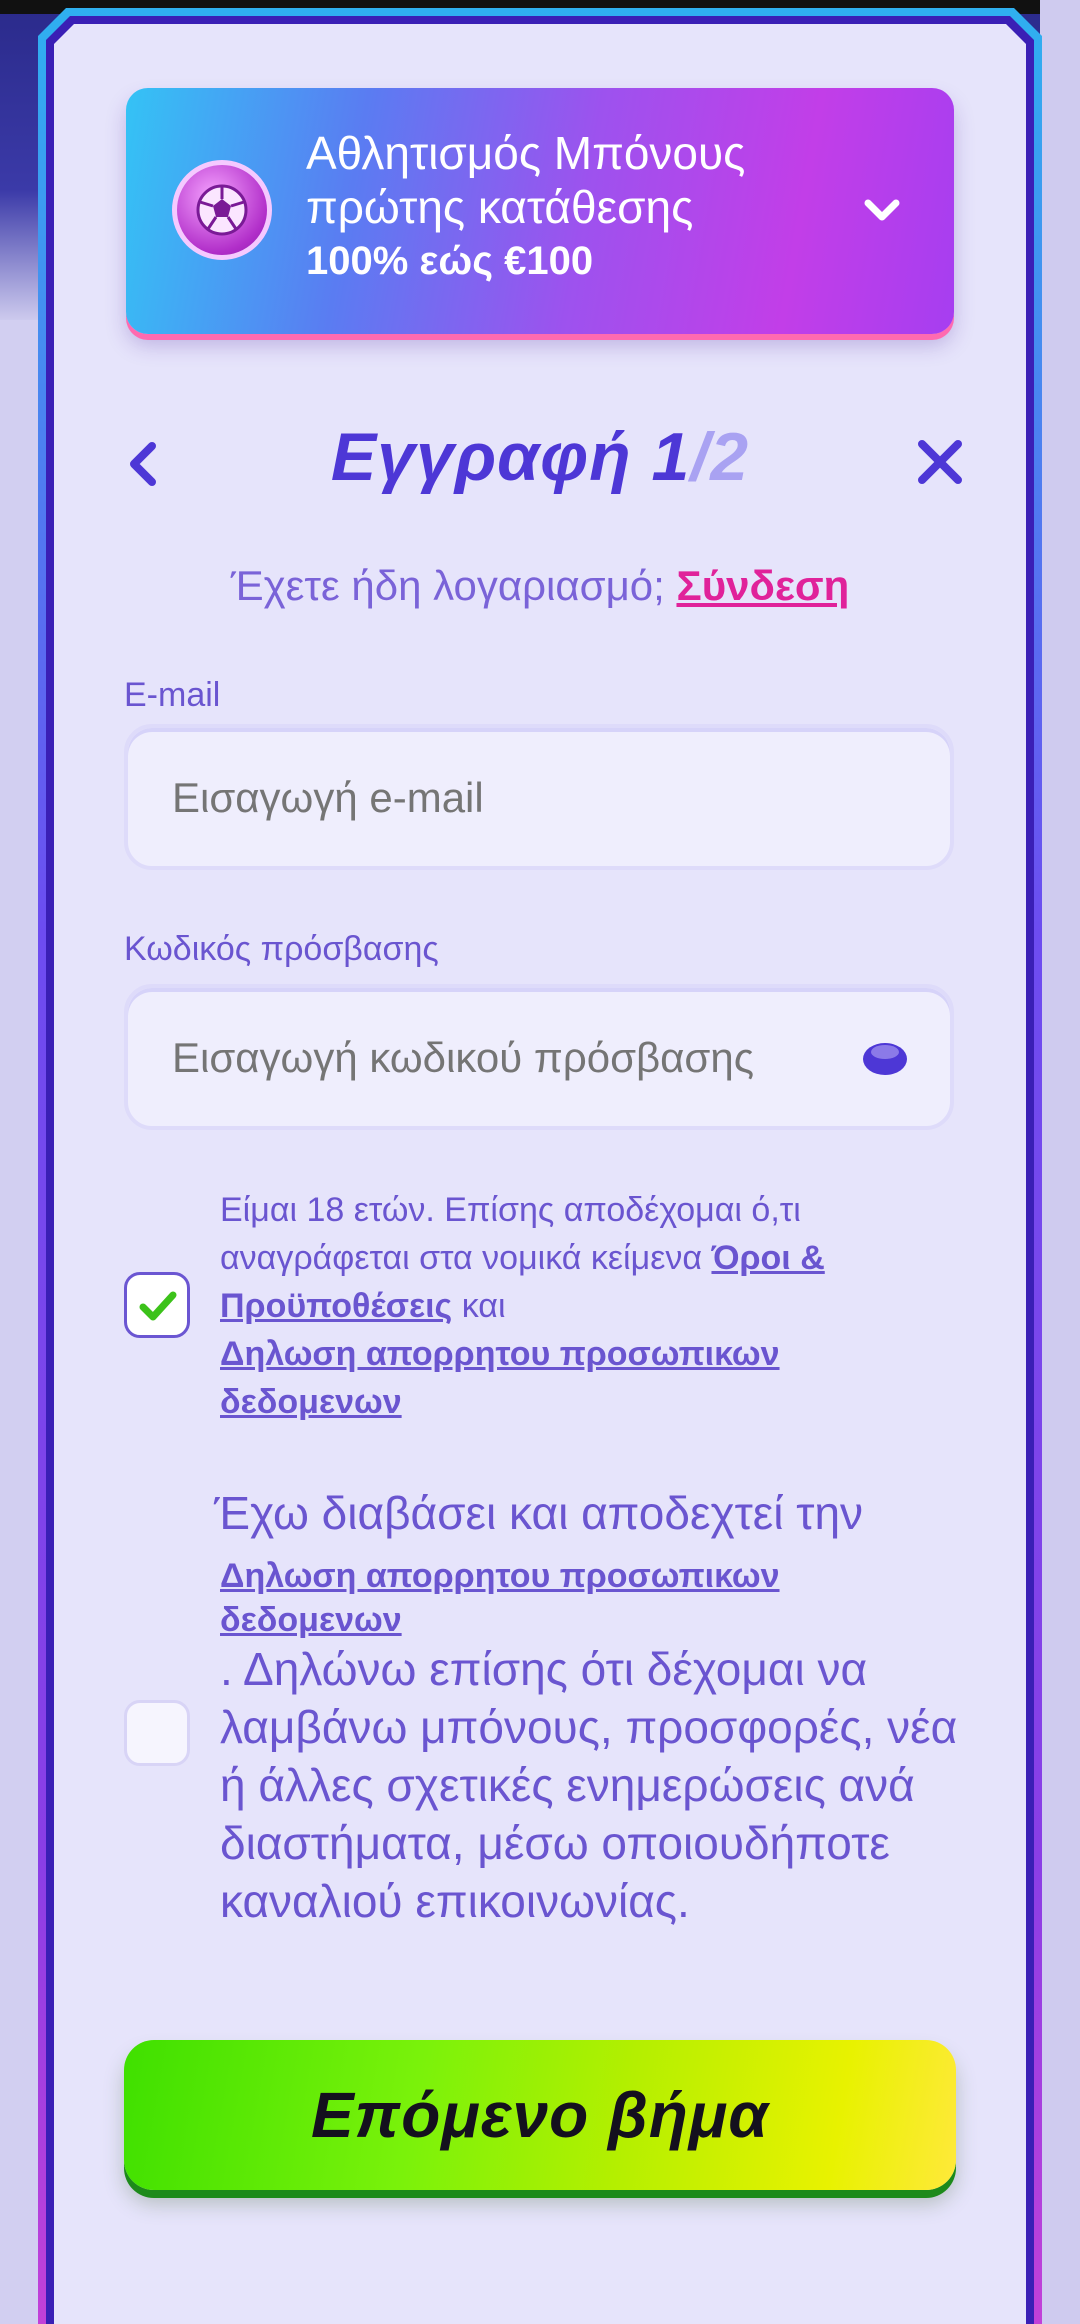 The height and width of the screenshot is (2324, 1080). What do you see at coordinates (526, 153) in the screenshot?
I see `bonus-title: Αθλητισμός Μπόνους` at bounding box center [526, 153].